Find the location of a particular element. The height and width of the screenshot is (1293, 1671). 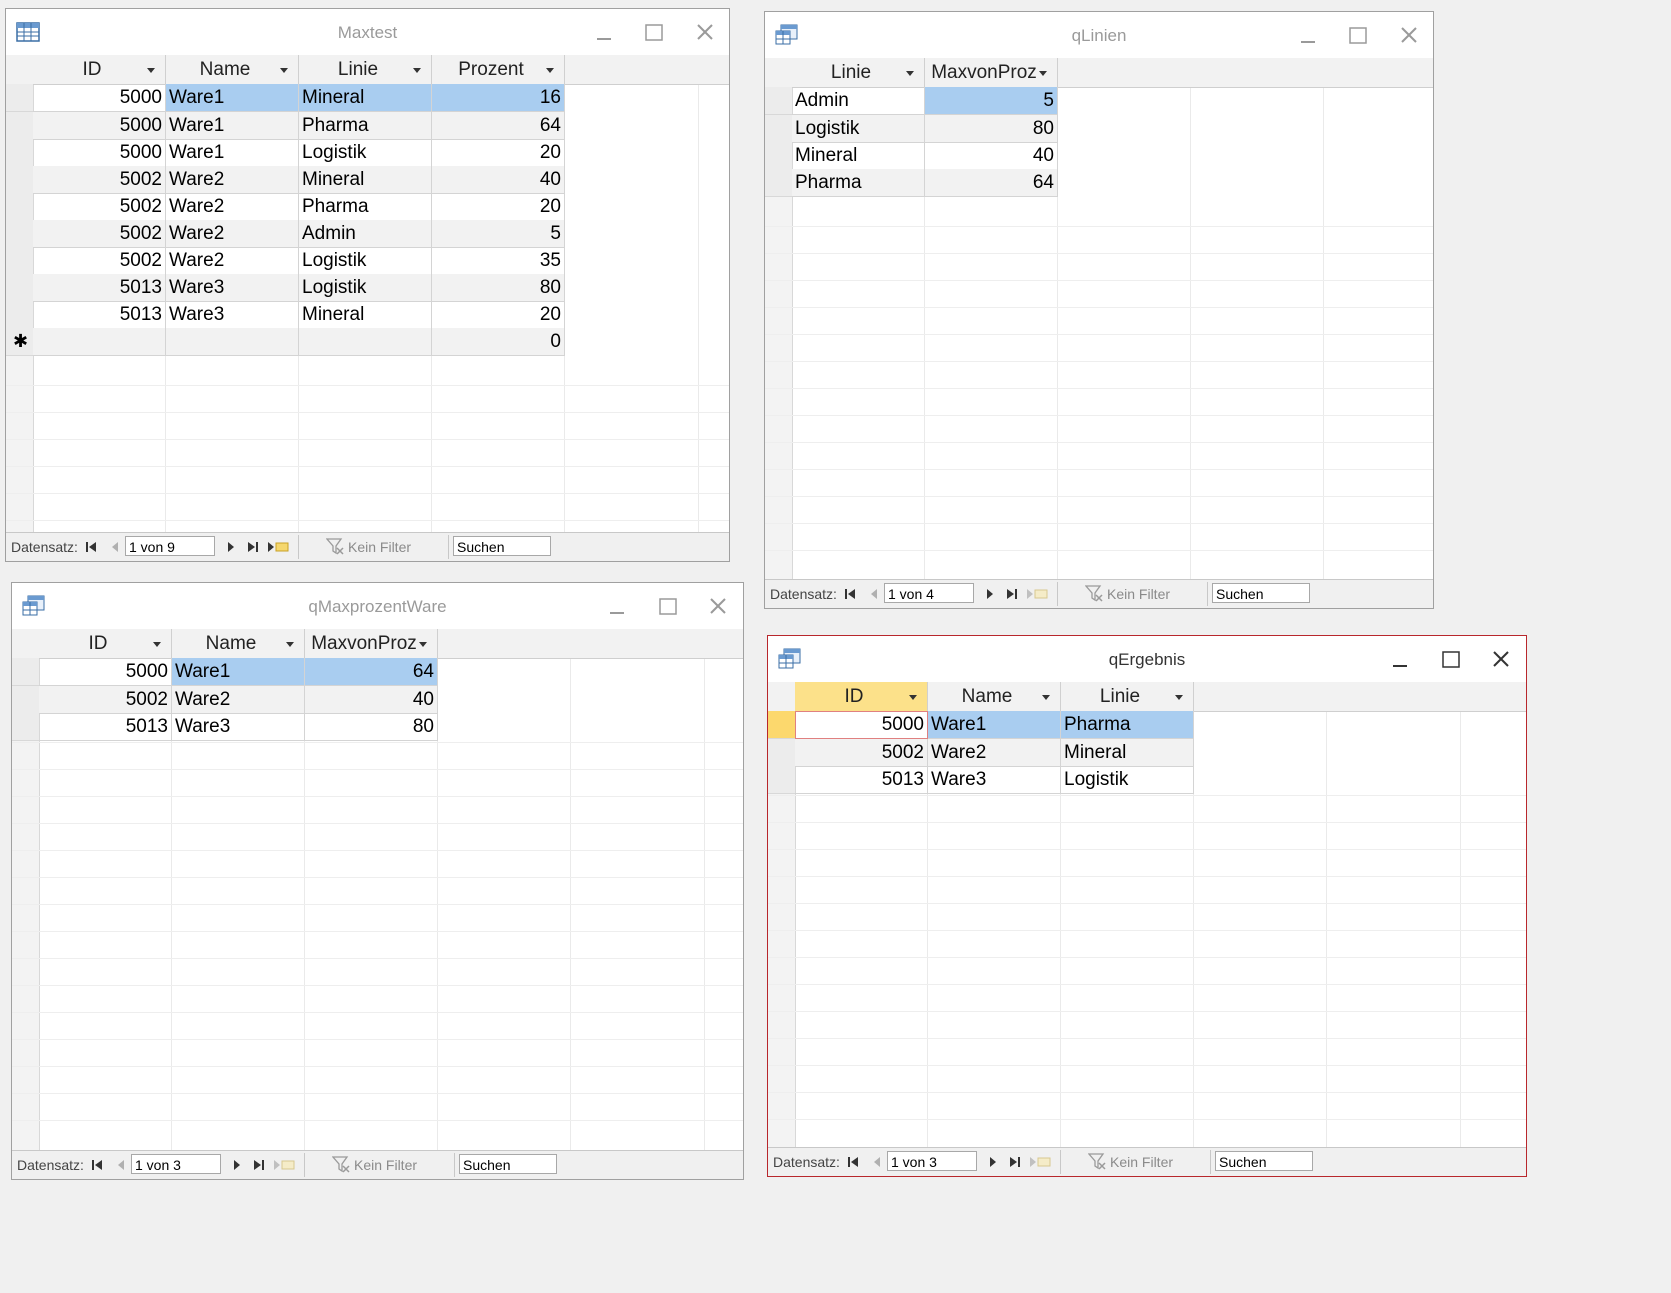

table-row: Pharma 64 is located at coordinates (1099, 183).